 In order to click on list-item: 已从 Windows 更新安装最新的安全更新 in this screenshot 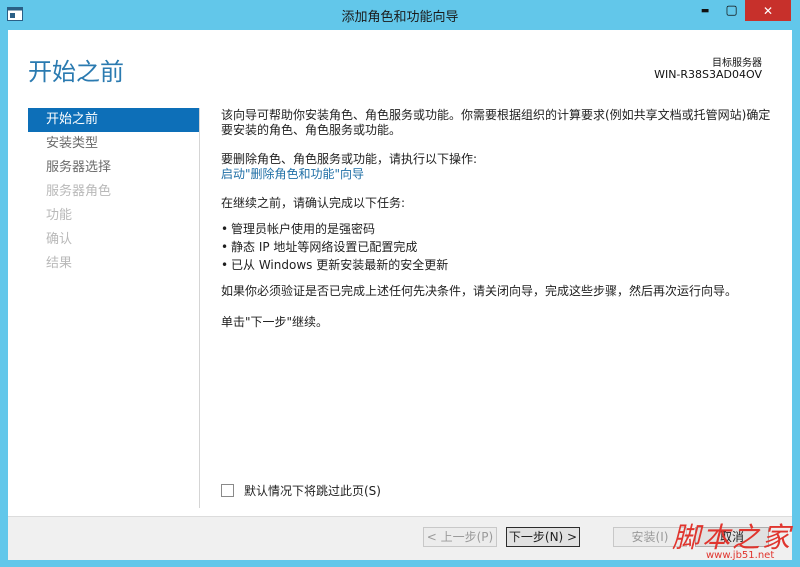, I will do `click(498, 265)`.